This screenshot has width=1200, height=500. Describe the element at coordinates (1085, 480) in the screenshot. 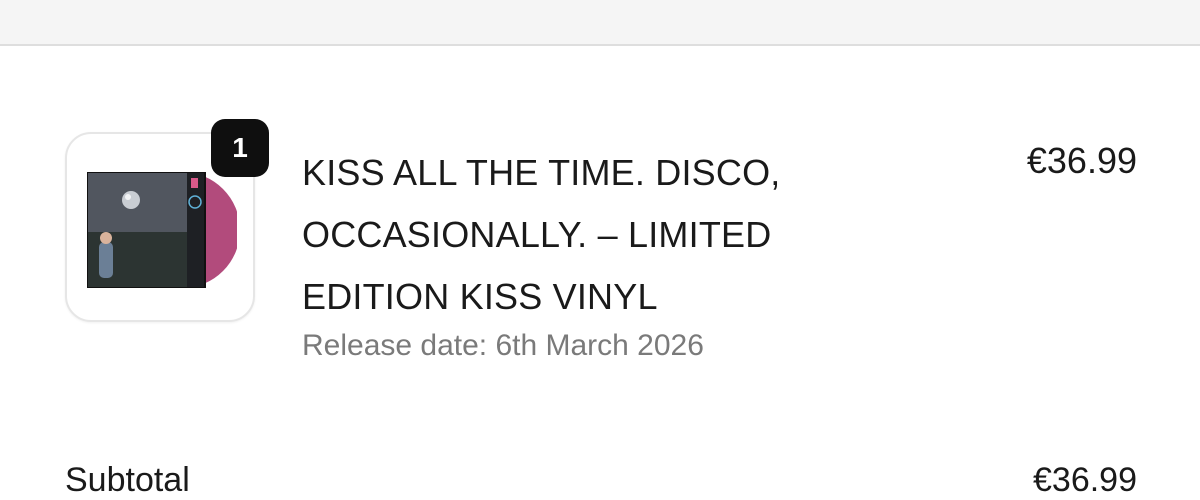

I see `subtotal-value: €36.99` at that location.